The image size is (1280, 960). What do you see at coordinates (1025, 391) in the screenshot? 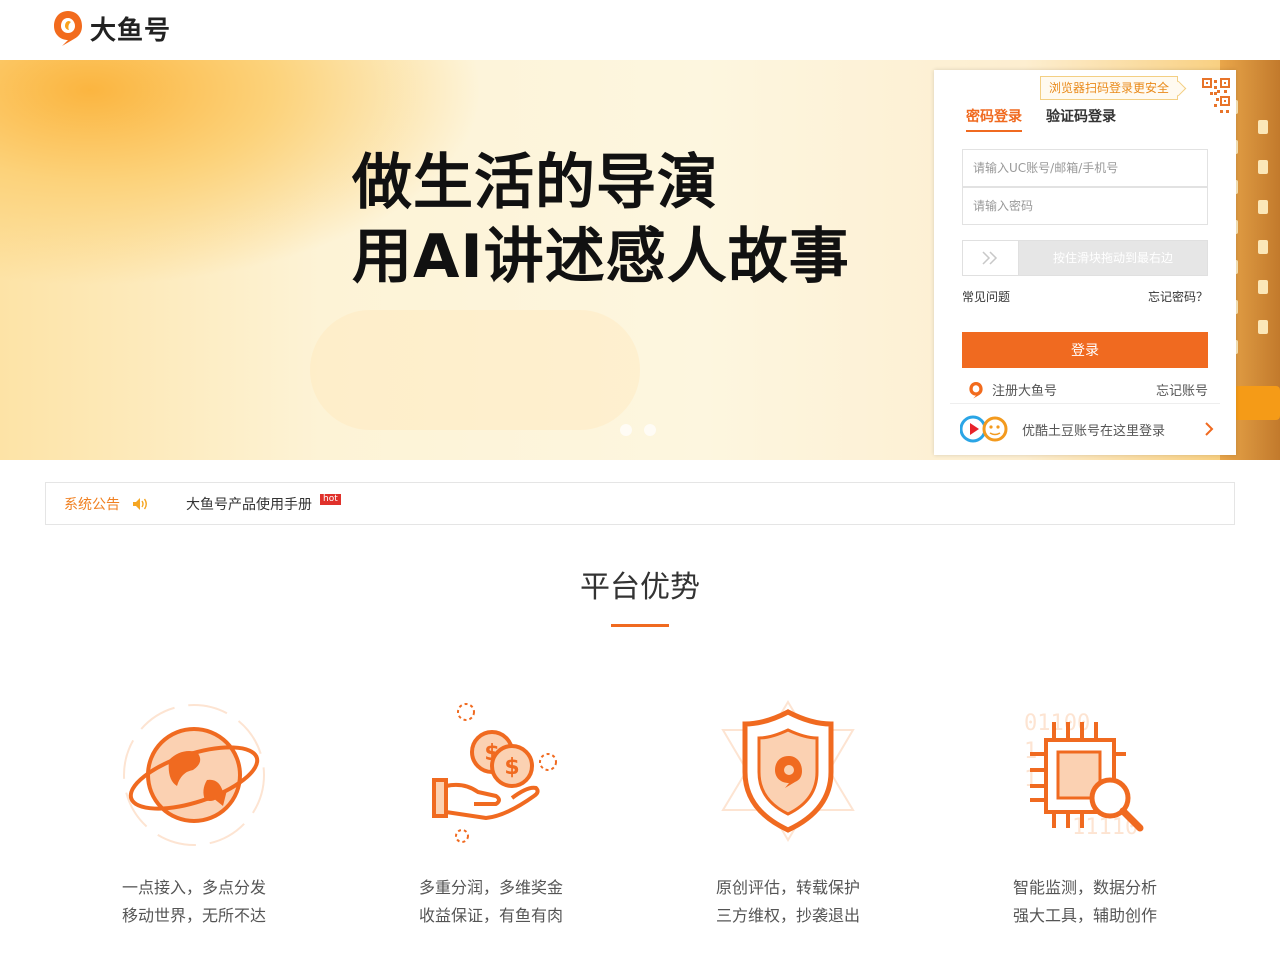
I see `register-label: 注册大鱼号` at bounding box center [1025, 391].